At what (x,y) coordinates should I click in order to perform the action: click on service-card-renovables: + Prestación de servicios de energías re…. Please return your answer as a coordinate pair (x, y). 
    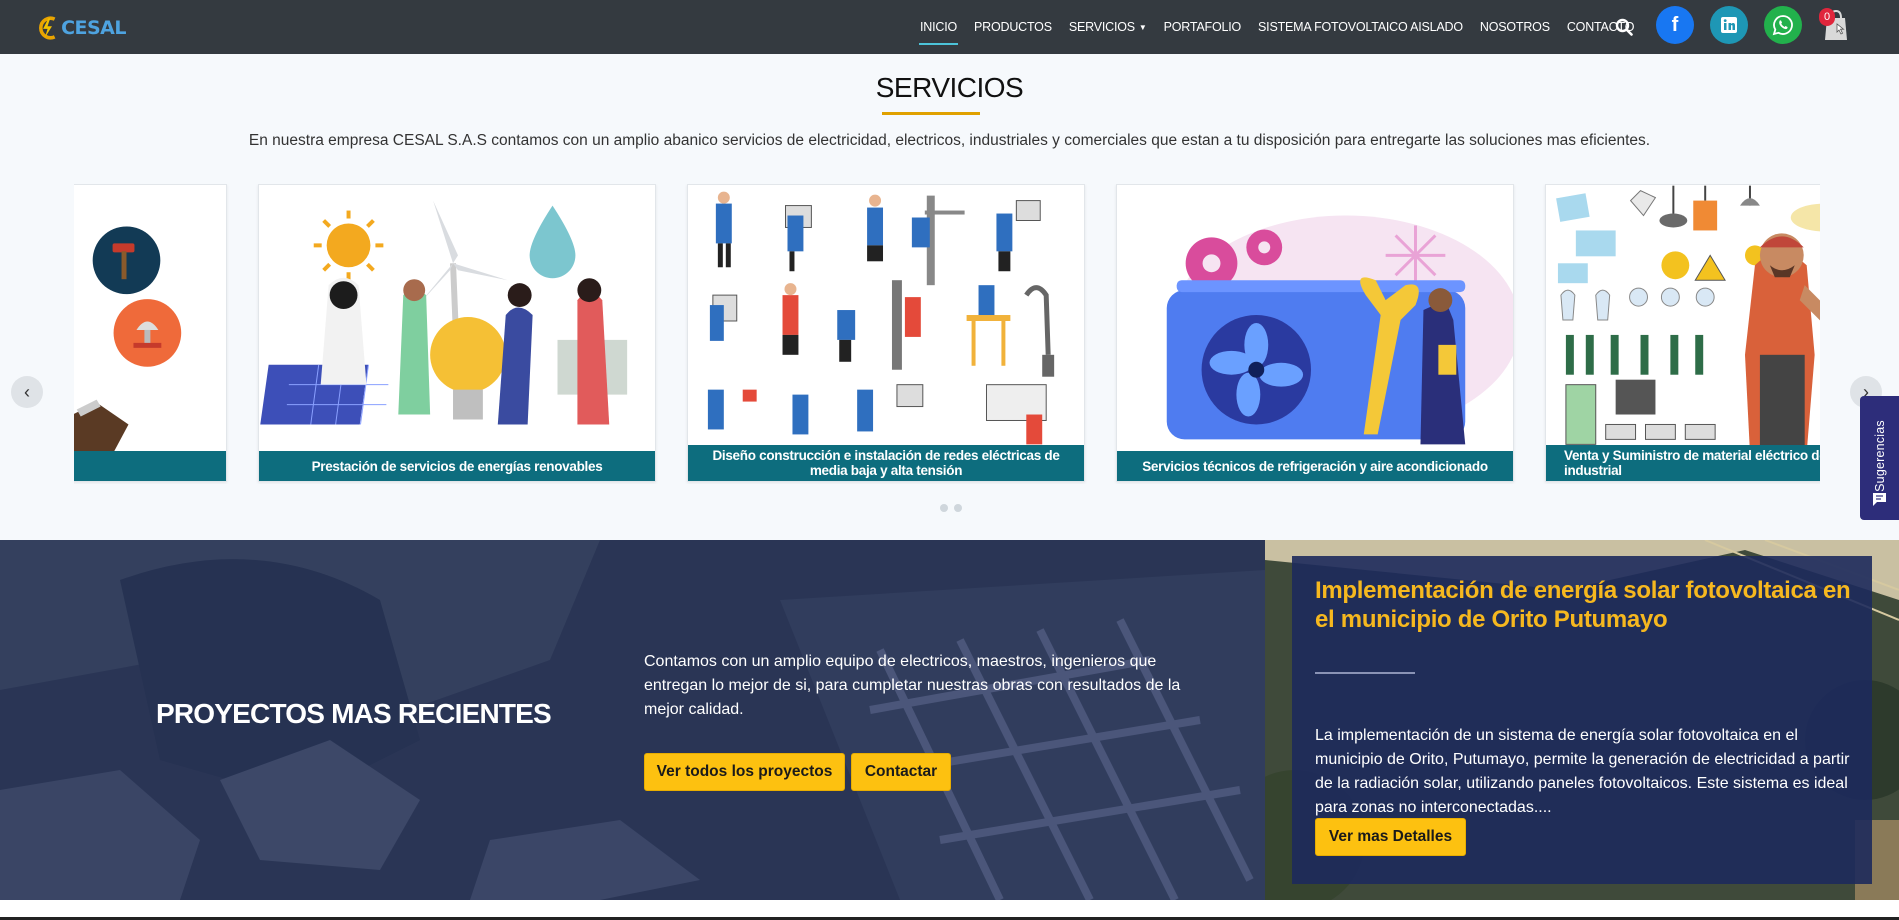
    Looking at the image, I should click on (457, 333).